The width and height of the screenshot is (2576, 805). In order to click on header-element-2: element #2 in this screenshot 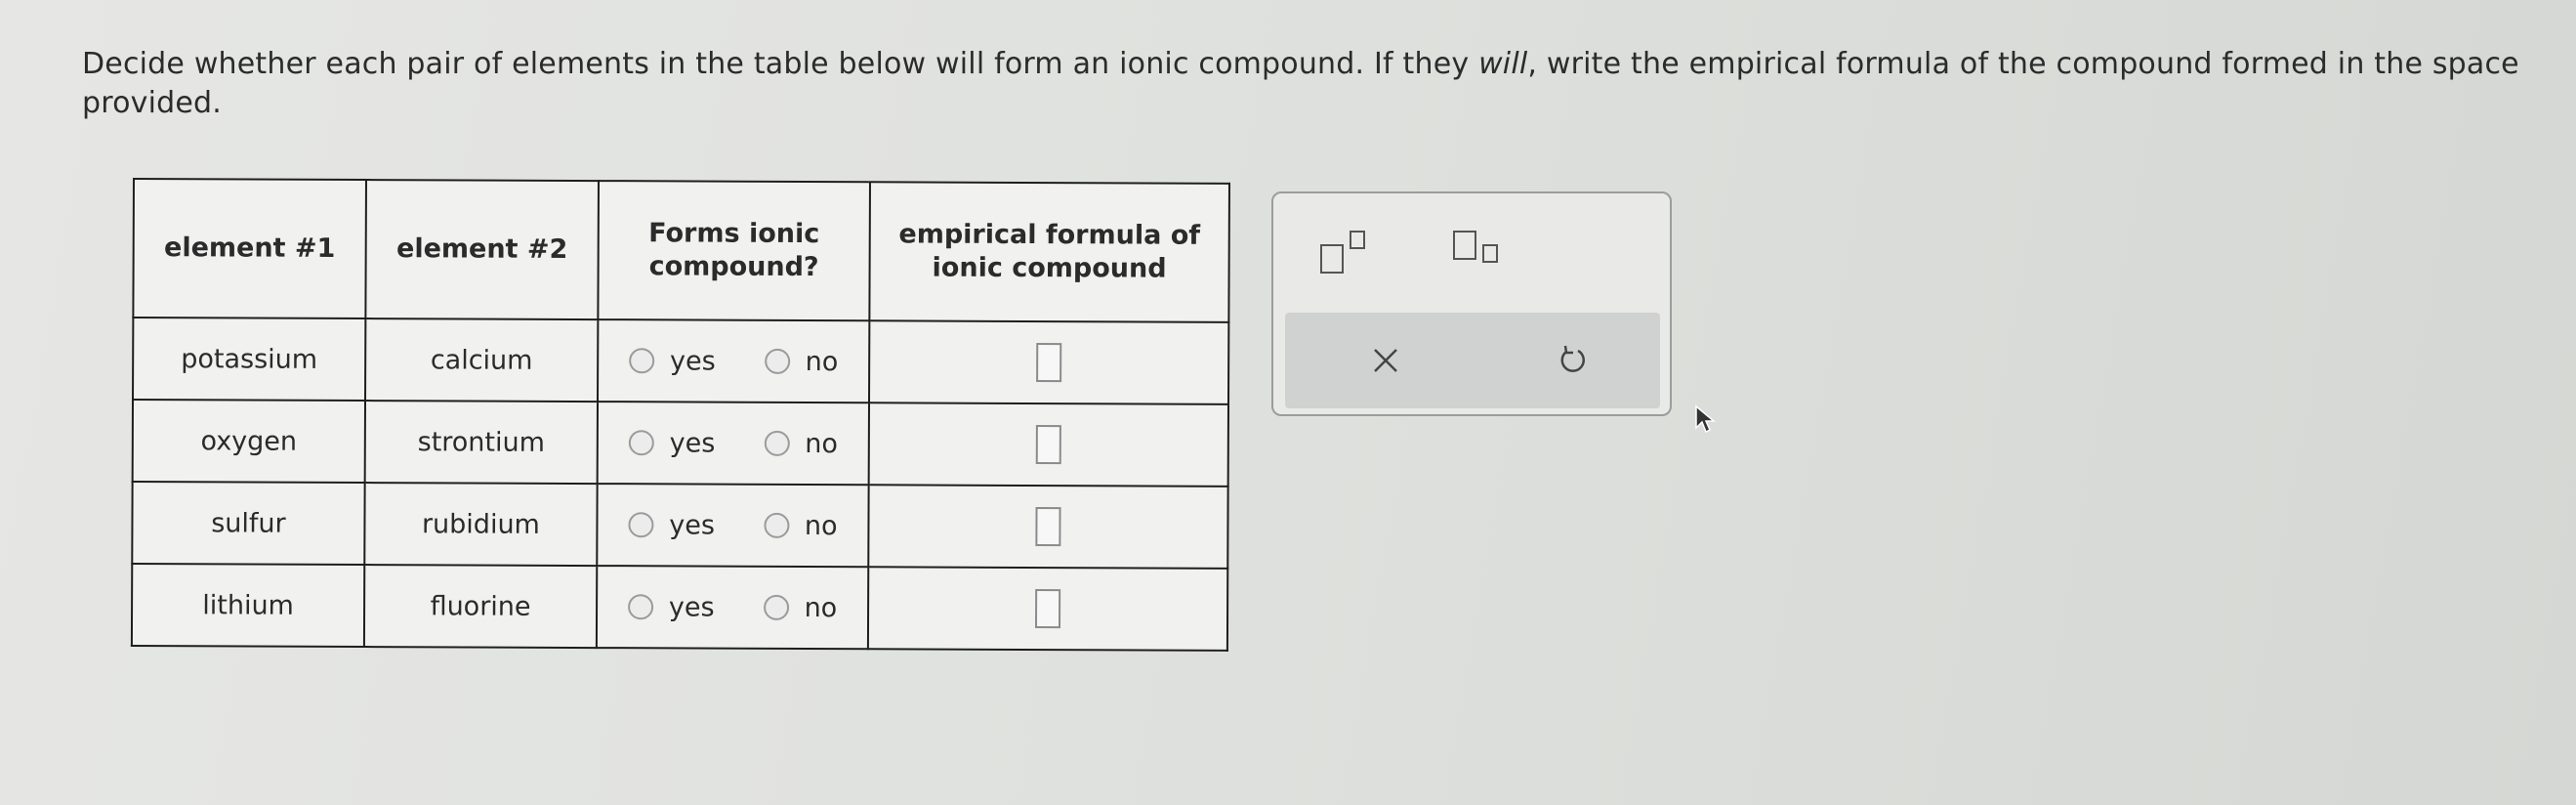, I will do `click(482, 250)`.